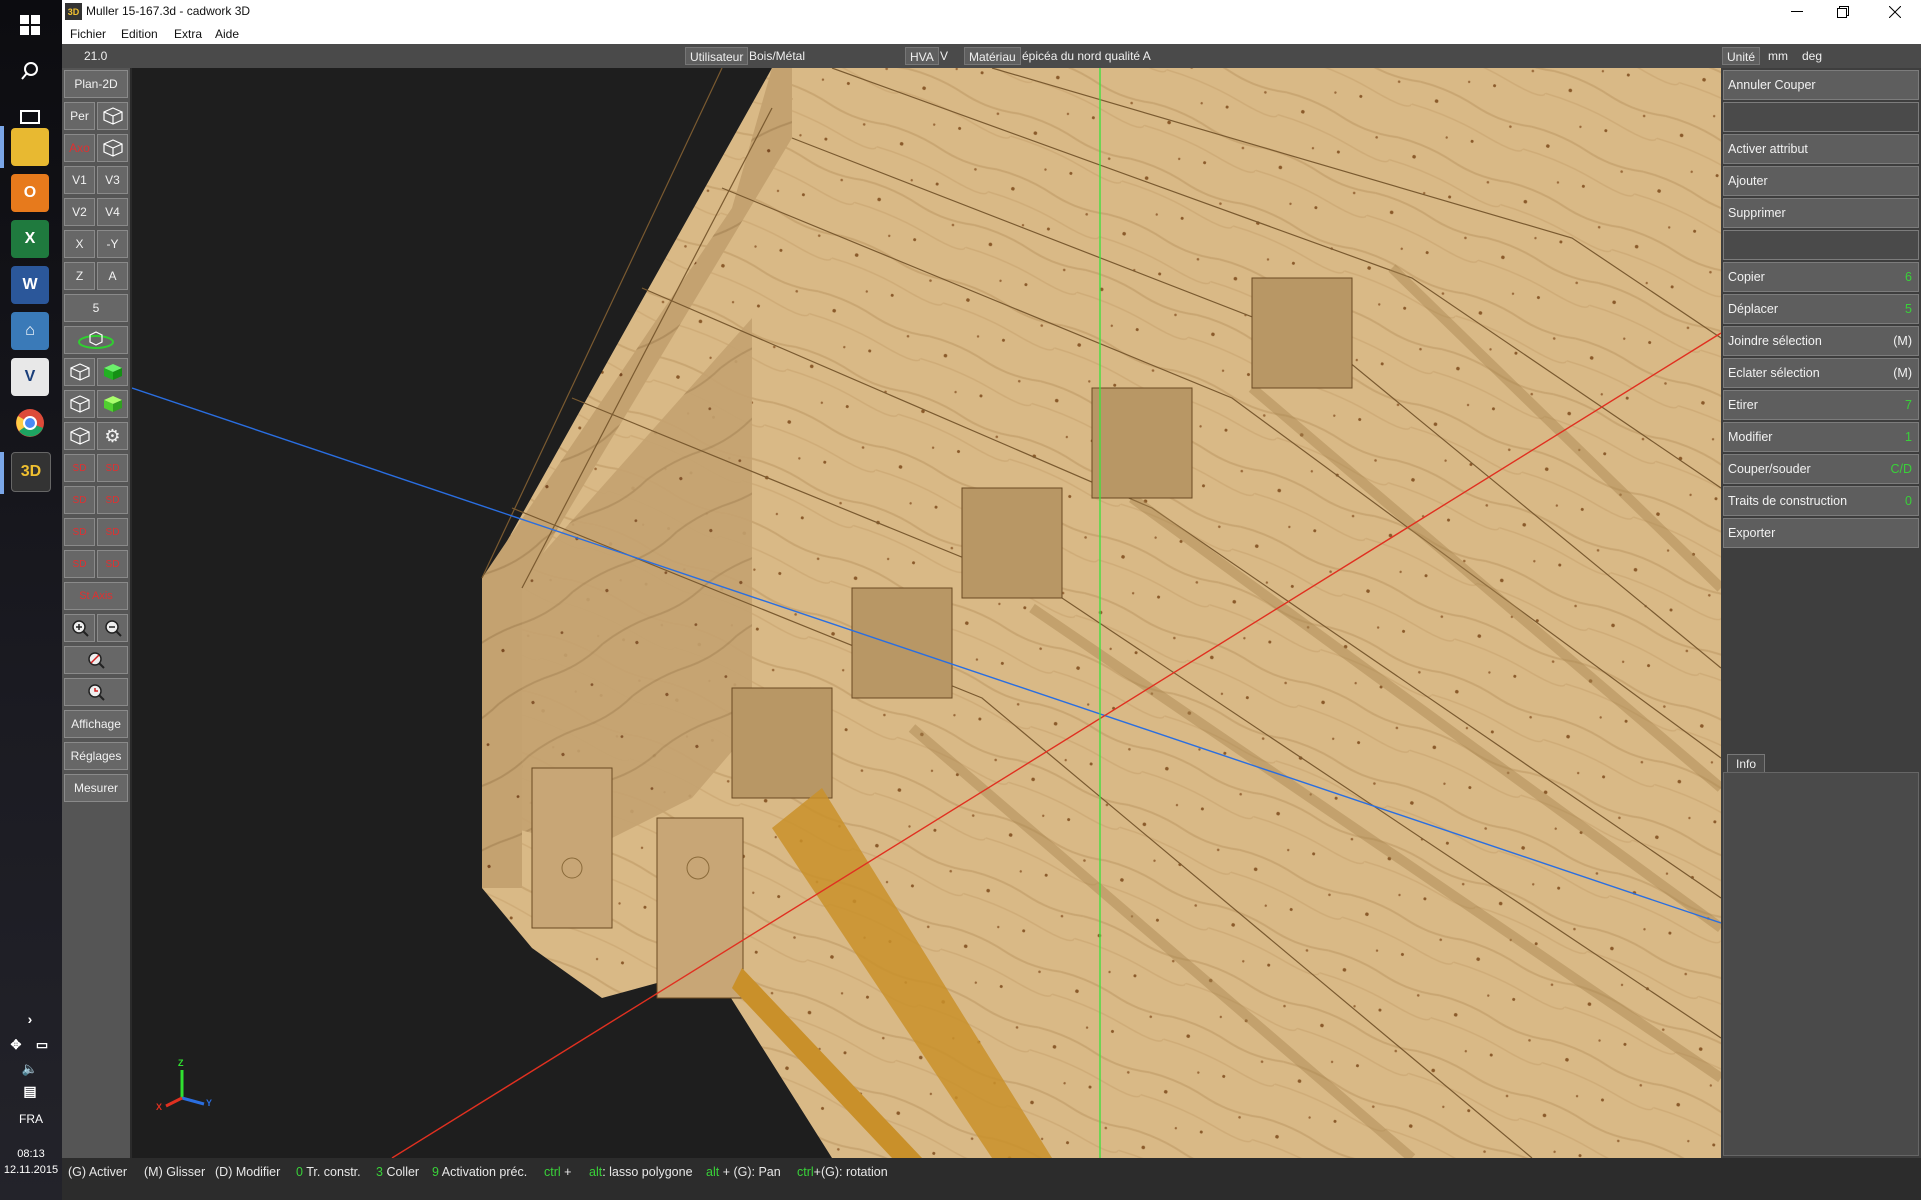  I want to click on affichage-button: Affichage, so click(96, 724).